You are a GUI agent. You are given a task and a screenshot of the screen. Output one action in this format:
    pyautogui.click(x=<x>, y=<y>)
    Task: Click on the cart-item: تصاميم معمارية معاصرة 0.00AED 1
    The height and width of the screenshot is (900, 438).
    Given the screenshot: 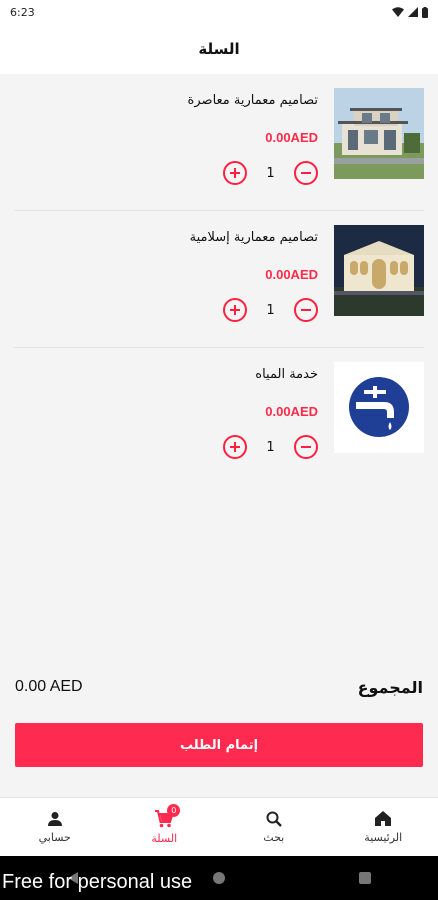 What is the action you would take?
    pyautogui.click(x=219, y=142)
    